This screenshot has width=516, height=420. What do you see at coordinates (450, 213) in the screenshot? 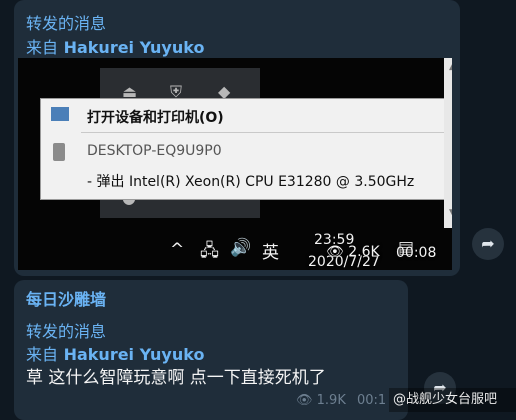
I see `scroll-down-icon: ▼` at bounding box center [450, 213].